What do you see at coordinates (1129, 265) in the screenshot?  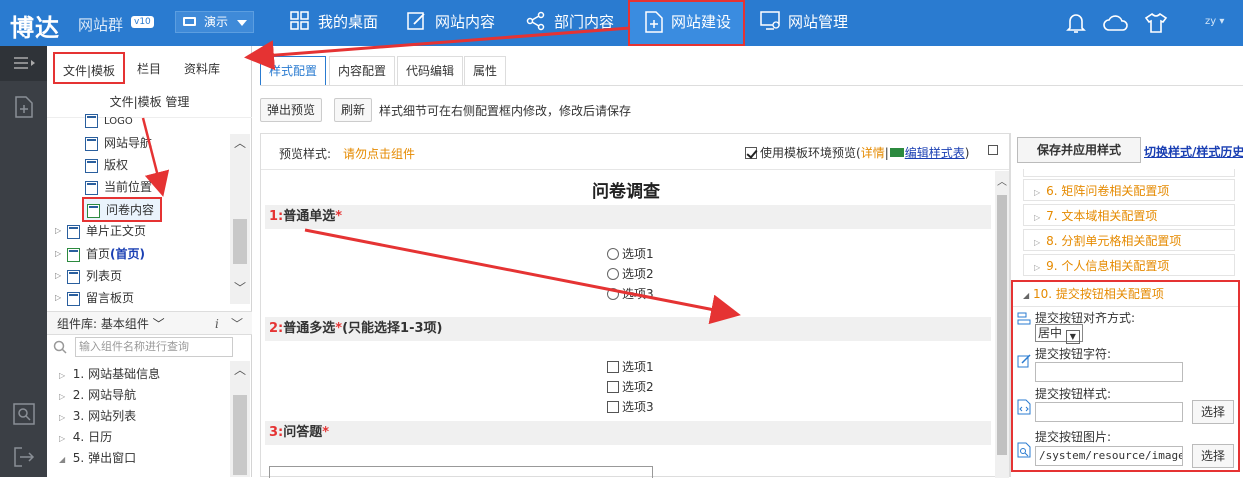 I see `config-item-personal-info: ▷ 9. 个人信息相关配置项` at bounding box center [1129, 265].